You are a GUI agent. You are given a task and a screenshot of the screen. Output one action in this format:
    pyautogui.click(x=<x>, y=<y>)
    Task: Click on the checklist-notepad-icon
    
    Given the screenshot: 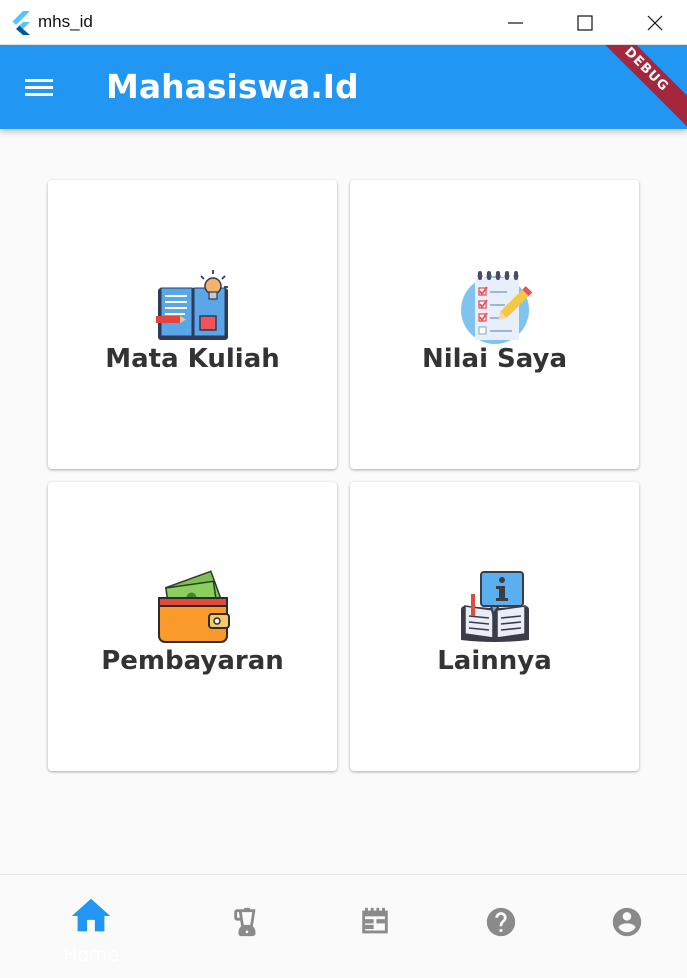 What is the action you would take?
    pyautogui.click(x=496, y=307)
    